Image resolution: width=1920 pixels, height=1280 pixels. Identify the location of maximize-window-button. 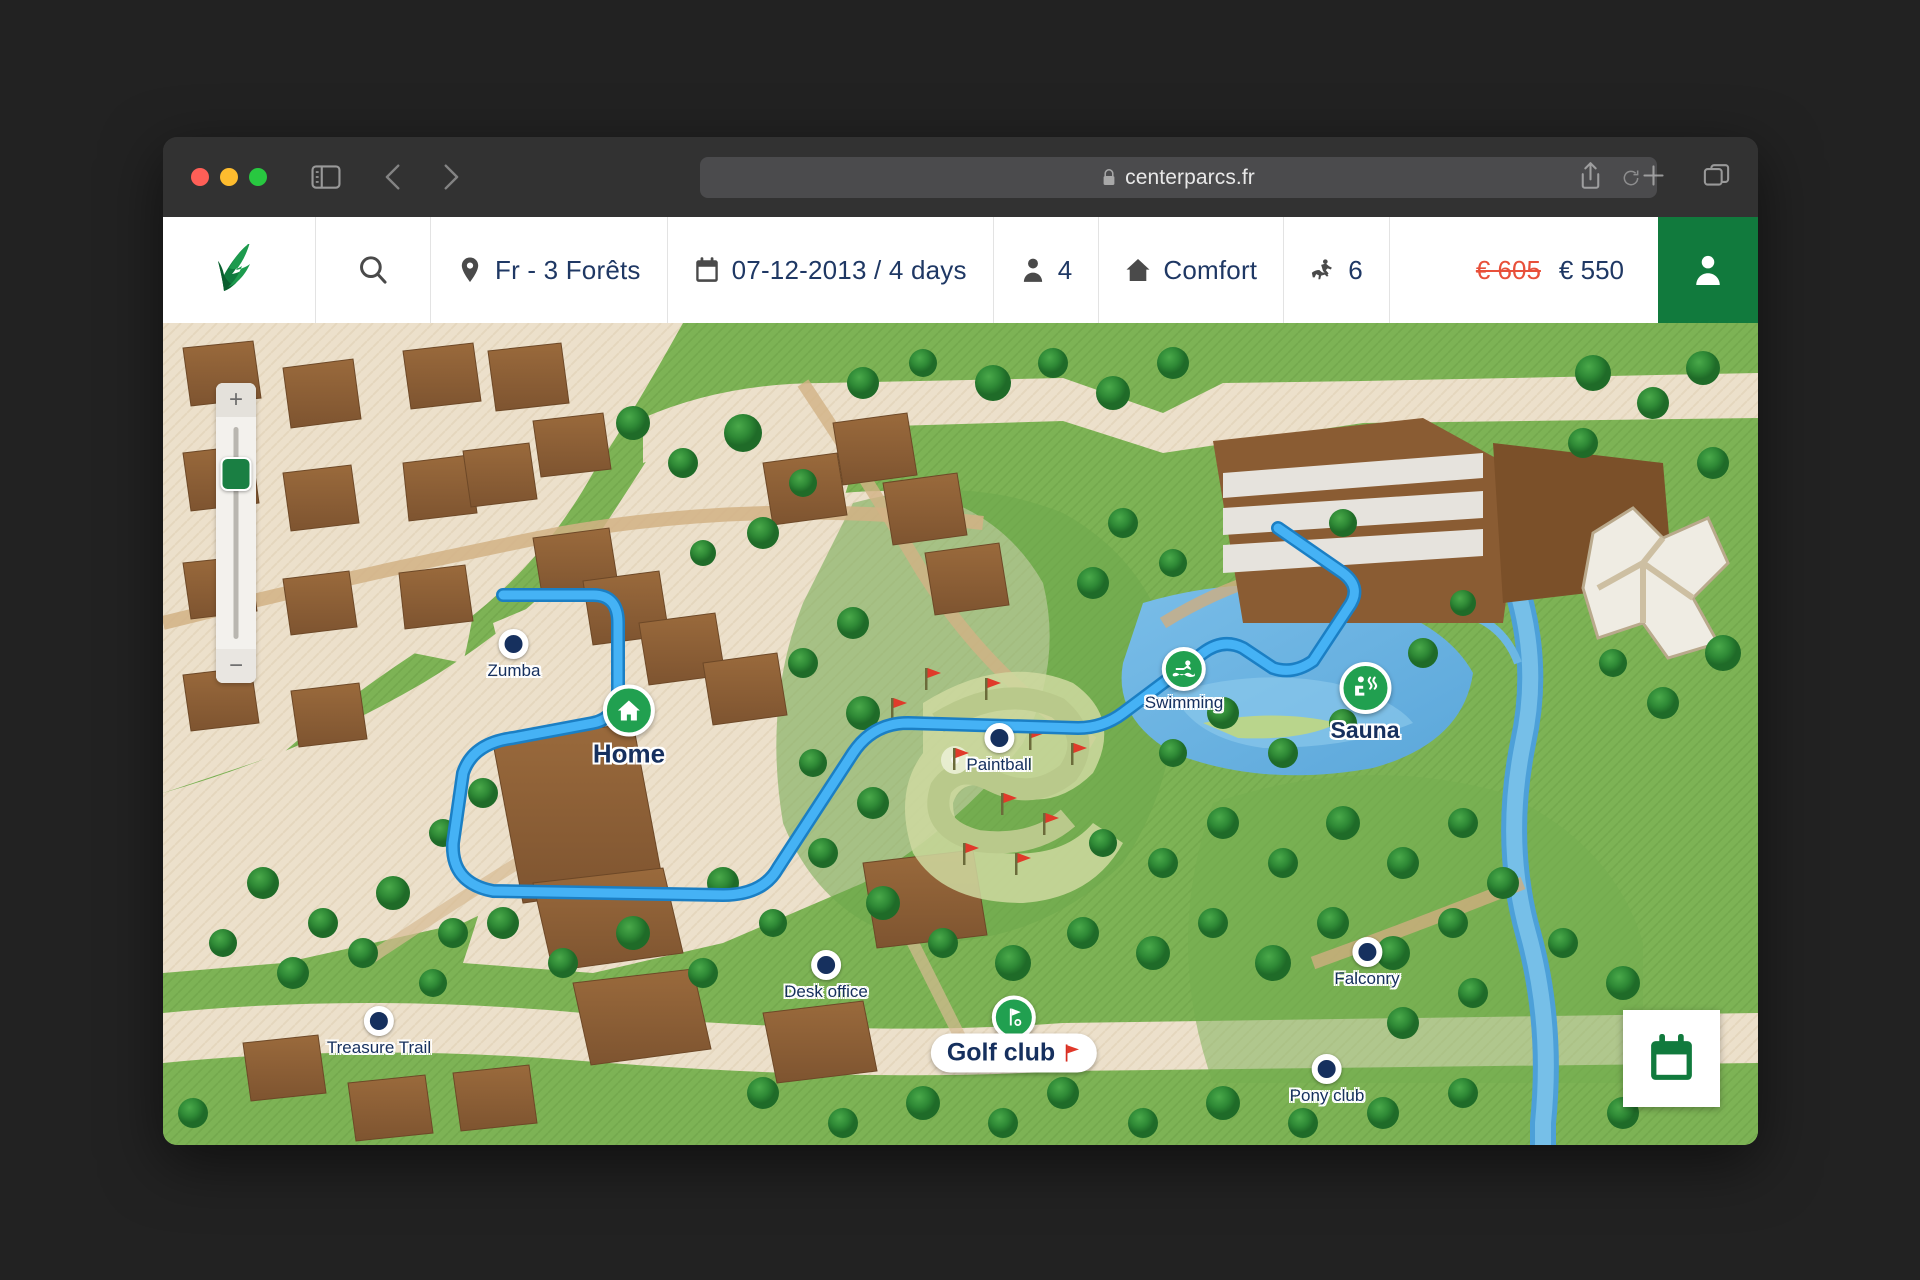
(258, 177).